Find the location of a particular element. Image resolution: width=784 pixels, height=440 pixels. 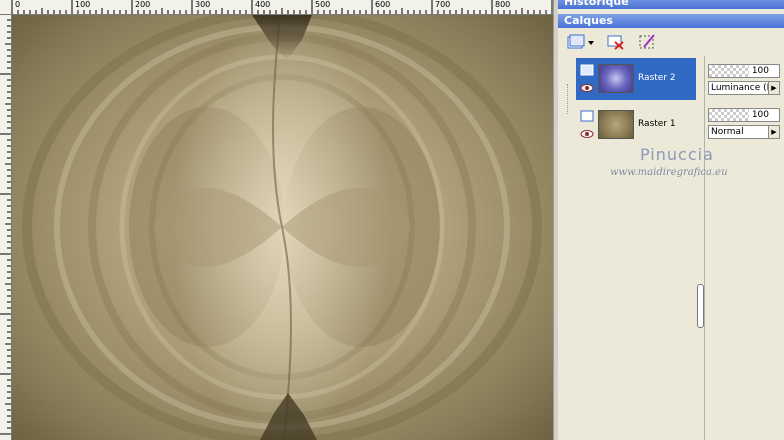

watermark-name: Pinuccia is located at coordinates (677, 154).